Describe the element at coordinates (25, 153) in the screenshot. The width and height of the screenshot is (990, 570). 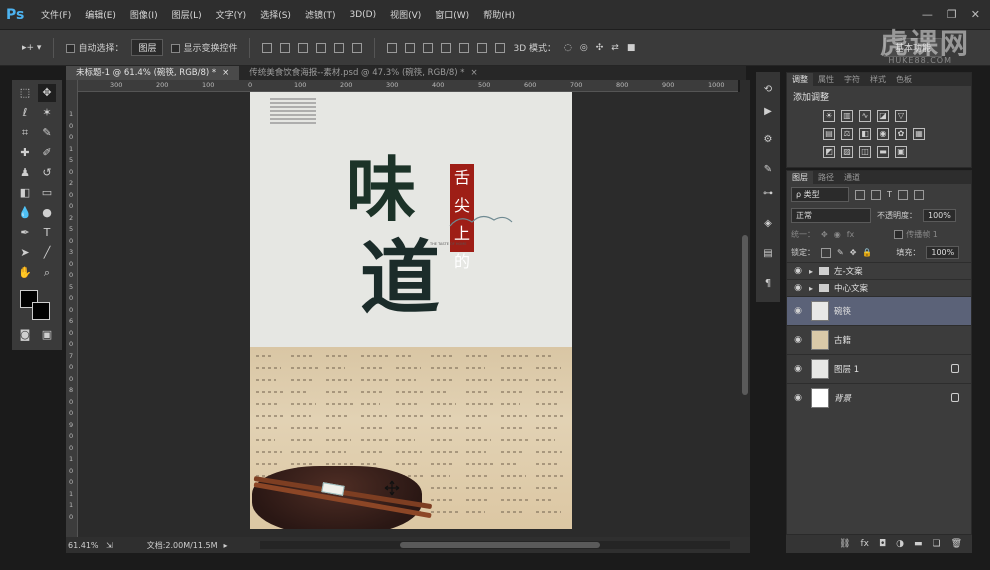
I see `healing-brush-icon: ✚` at that location.